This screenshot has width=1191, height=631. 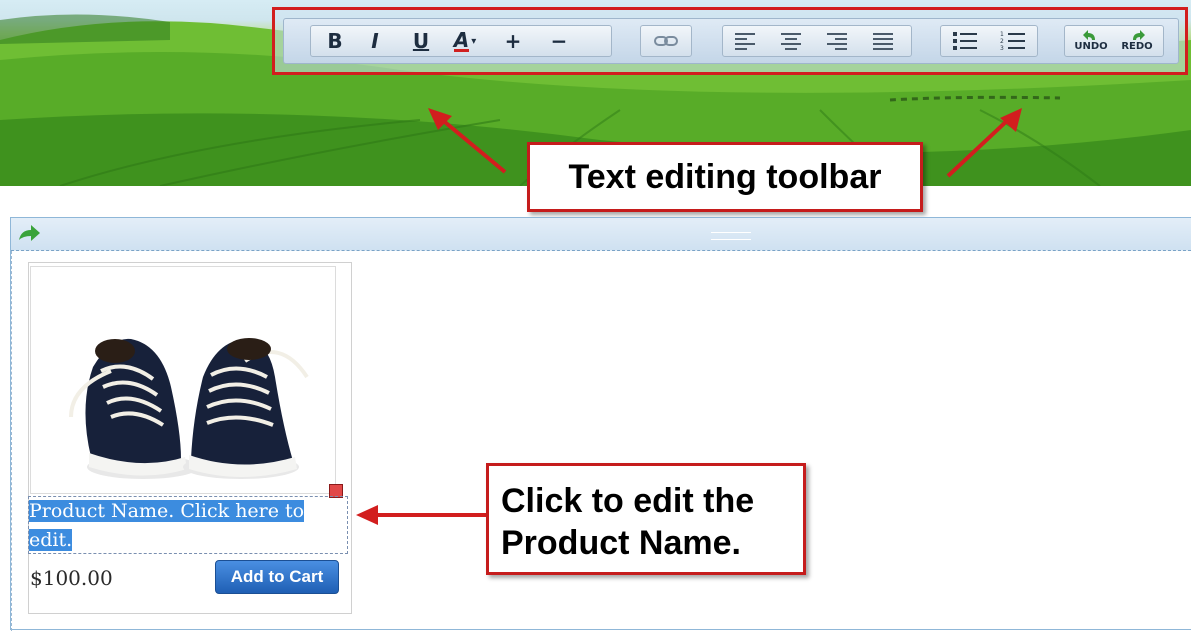 What do you see at coordinates (621, 543) in the screenshot?
I see `callout-line-2: Product Name.` at bounding box center [621, 543].